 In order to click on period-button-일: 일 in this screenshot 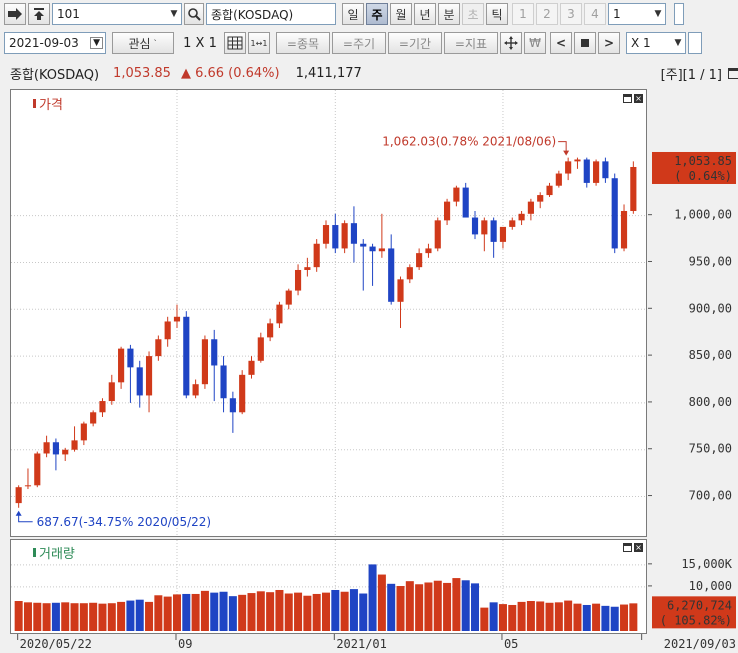, I will do `click(353, 14)`.